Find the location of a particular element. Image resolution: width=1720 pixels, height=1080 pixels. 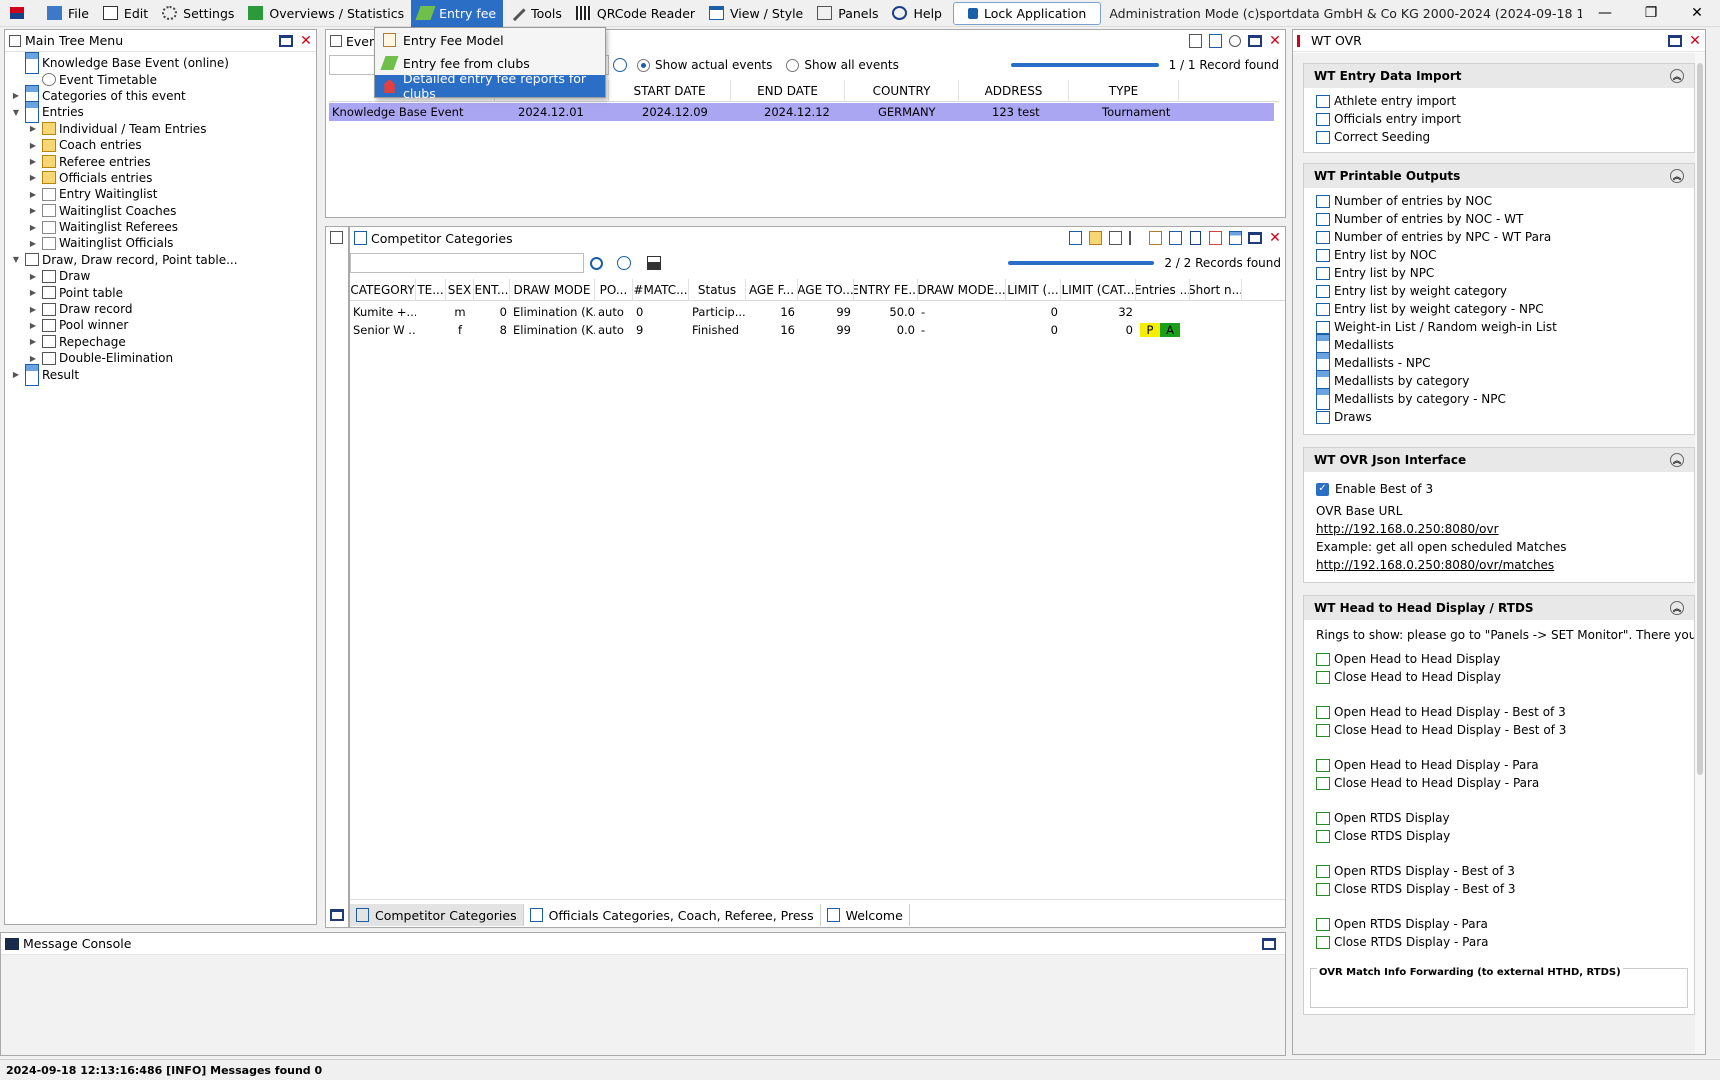

action-medallists: Medallists is located at coordinates (1499, 345).